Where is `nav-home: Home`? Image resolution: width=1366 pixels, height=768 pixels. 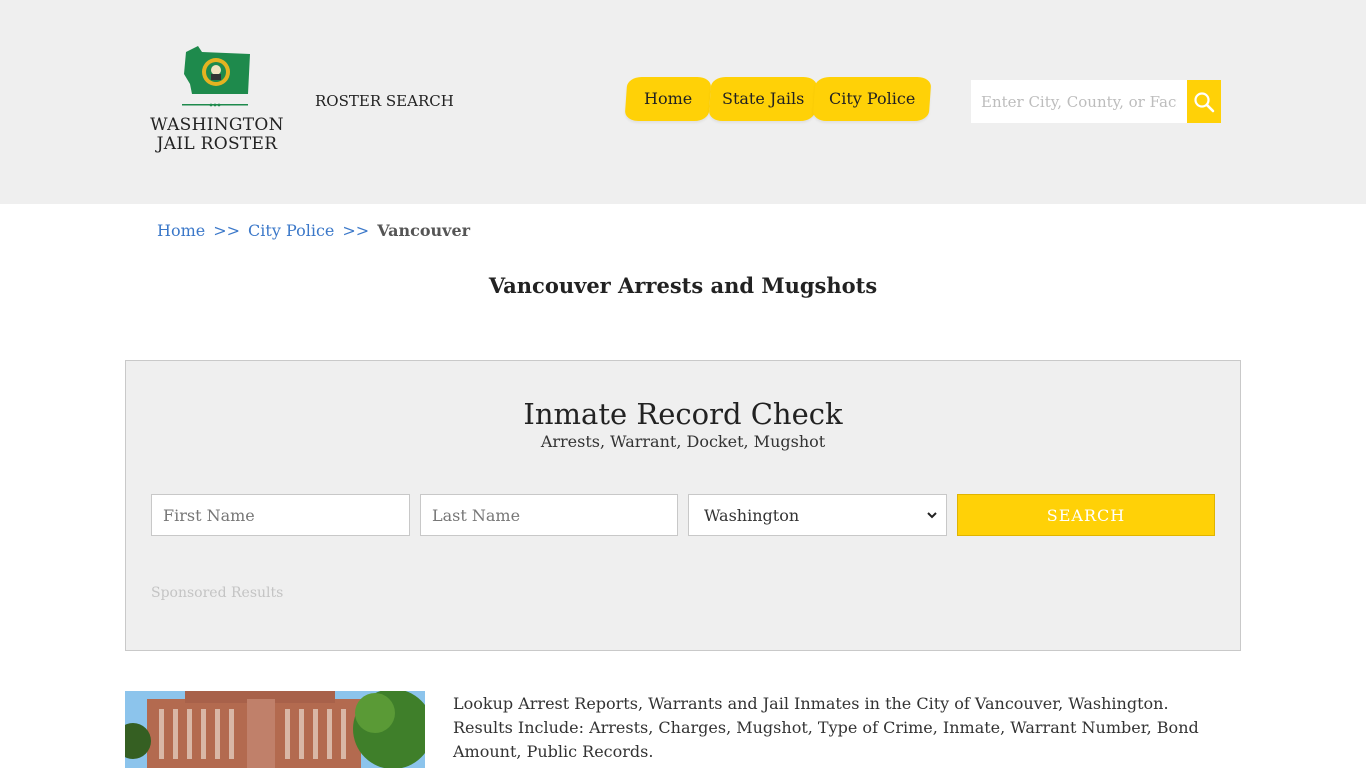 nav-home: Home is located at coordinates (668, 99).